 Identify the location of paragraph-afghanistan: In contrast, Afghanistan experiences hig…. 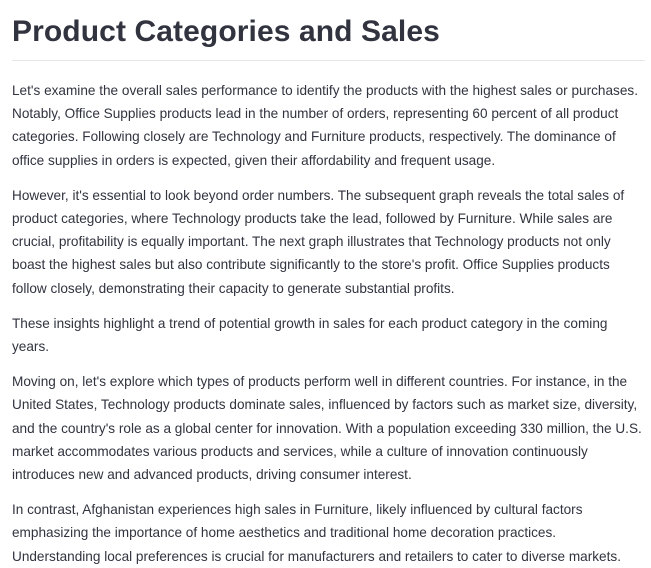
(316, 533).